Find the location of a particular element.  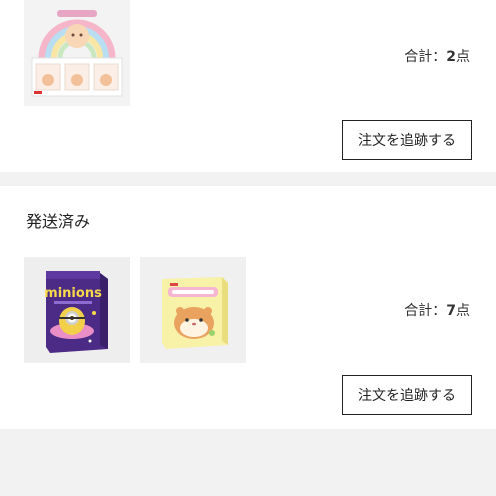

order-status-title: 発送済み is located at coordinates (58, 221).